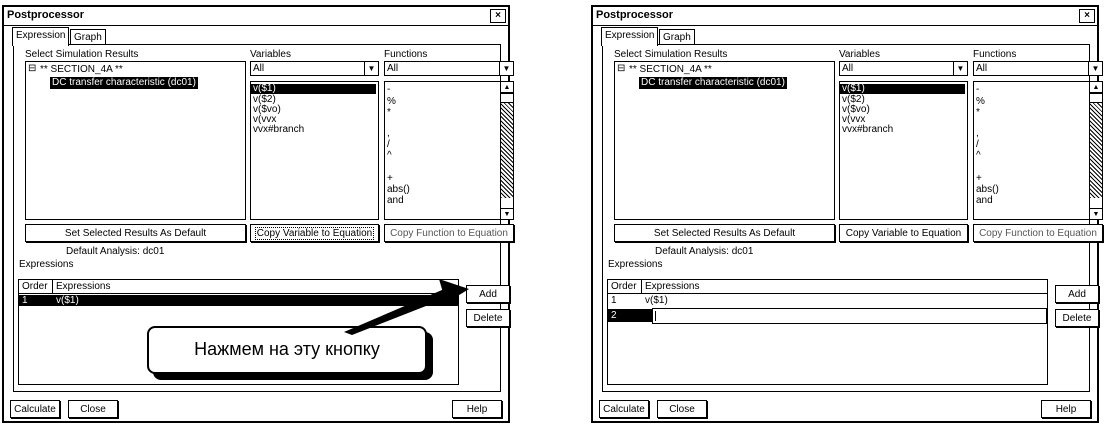 This screenshot has height=430, width=1119. What do you see at coordinates (115, 251) in the screenshot?
I see `default-analysis-text: Default Analysis: dc01` at bounding box center [115, 251].